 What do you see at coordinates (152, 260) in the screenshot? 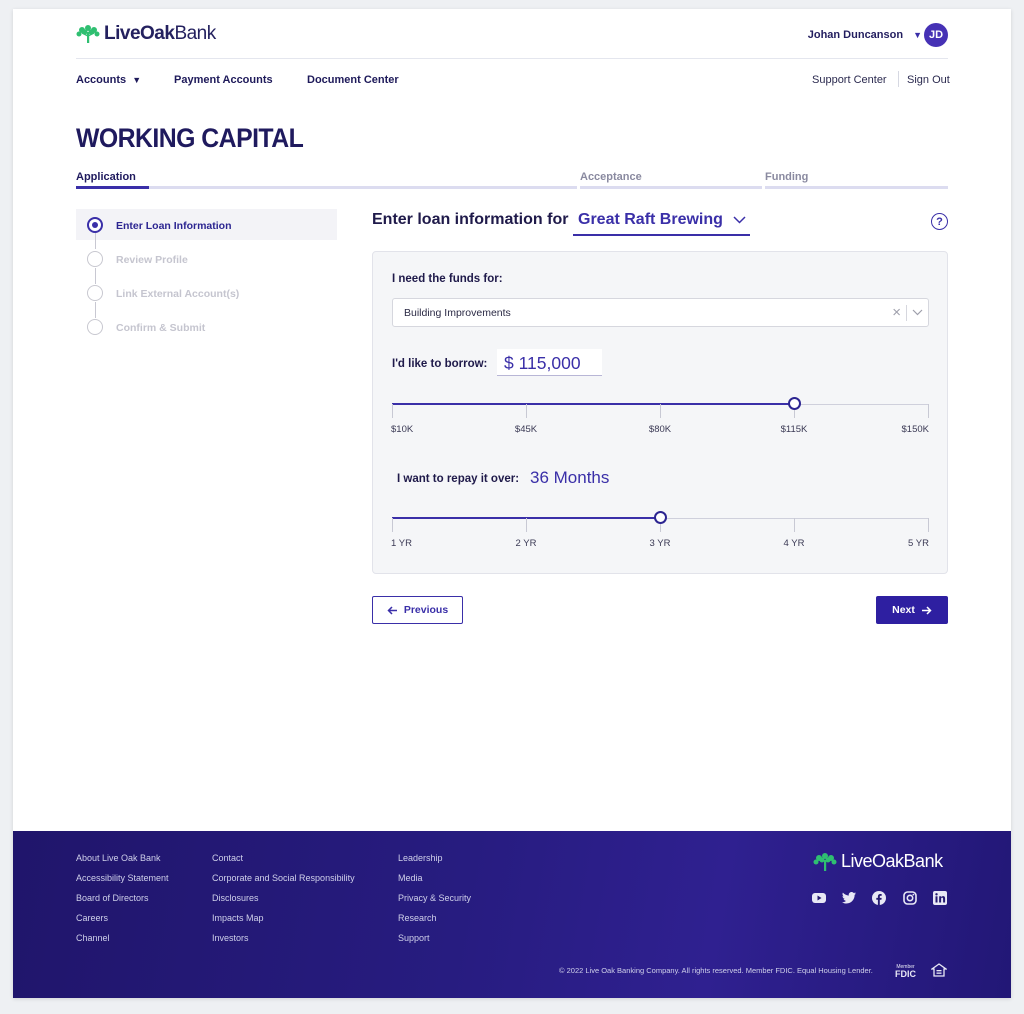
I see `step-review-profile: Review Profile` at bounding box center [152, 260].